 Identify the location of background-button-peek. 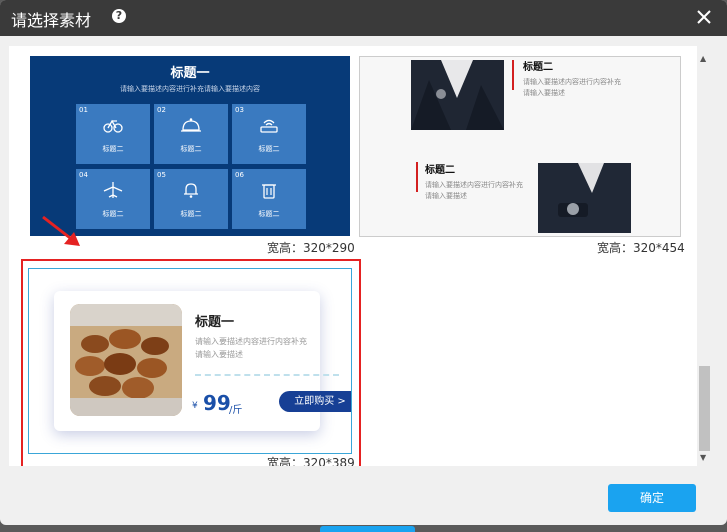
(367, 529).